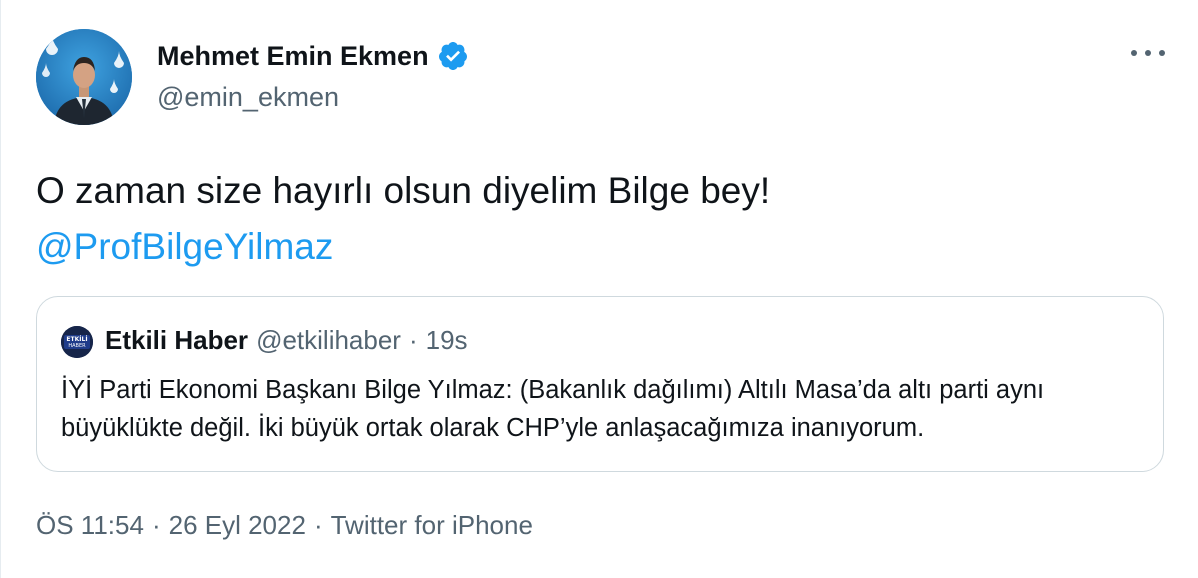  What do you see at coordinates (77, 346) in the screenshot?
I see `logo-text-bottom: HABER` at bounding box center [77, 346].